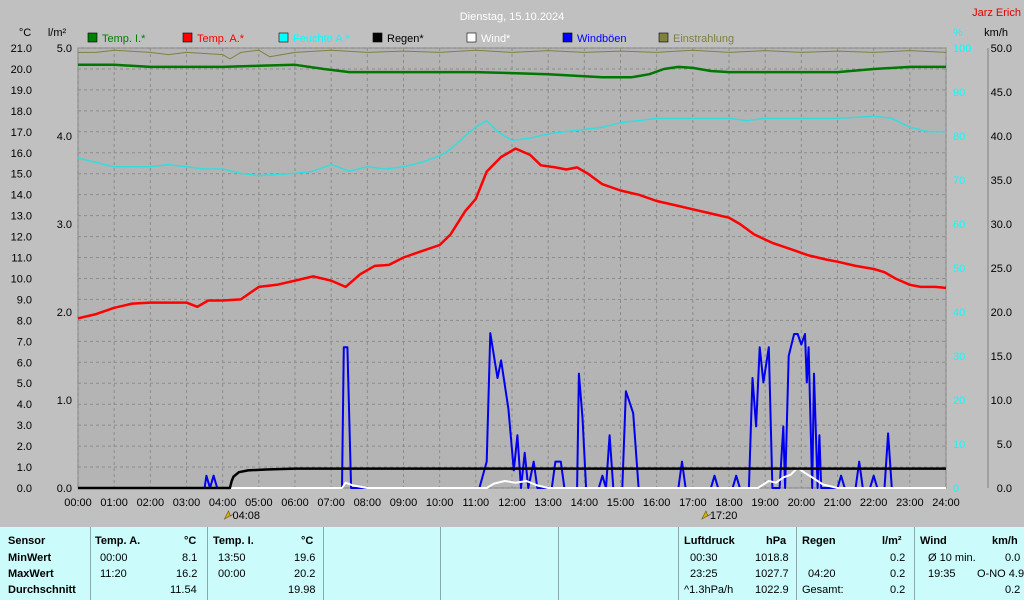 The width and height of the screenshot is (1024, 600). I want to click on temp-tick-label: 2.0, so click(24, 447).